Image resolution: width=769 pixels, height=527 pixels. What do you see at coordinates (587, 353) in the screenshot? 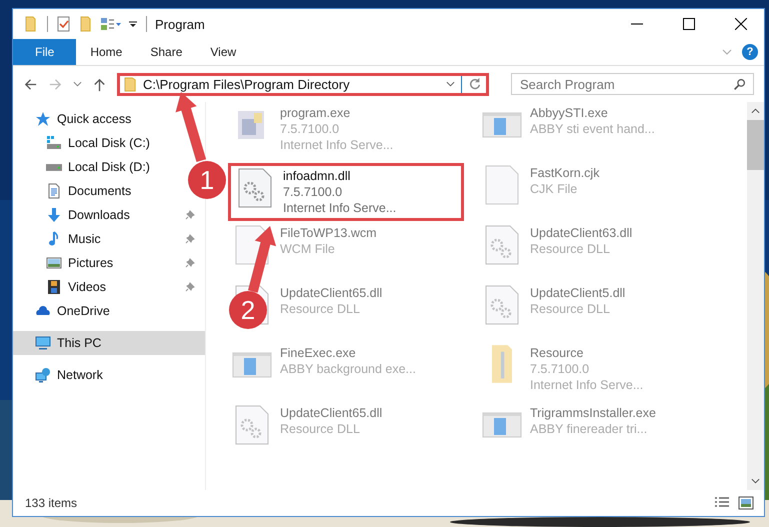
I see `file-name: Resource` at bounding box center [587, 353].